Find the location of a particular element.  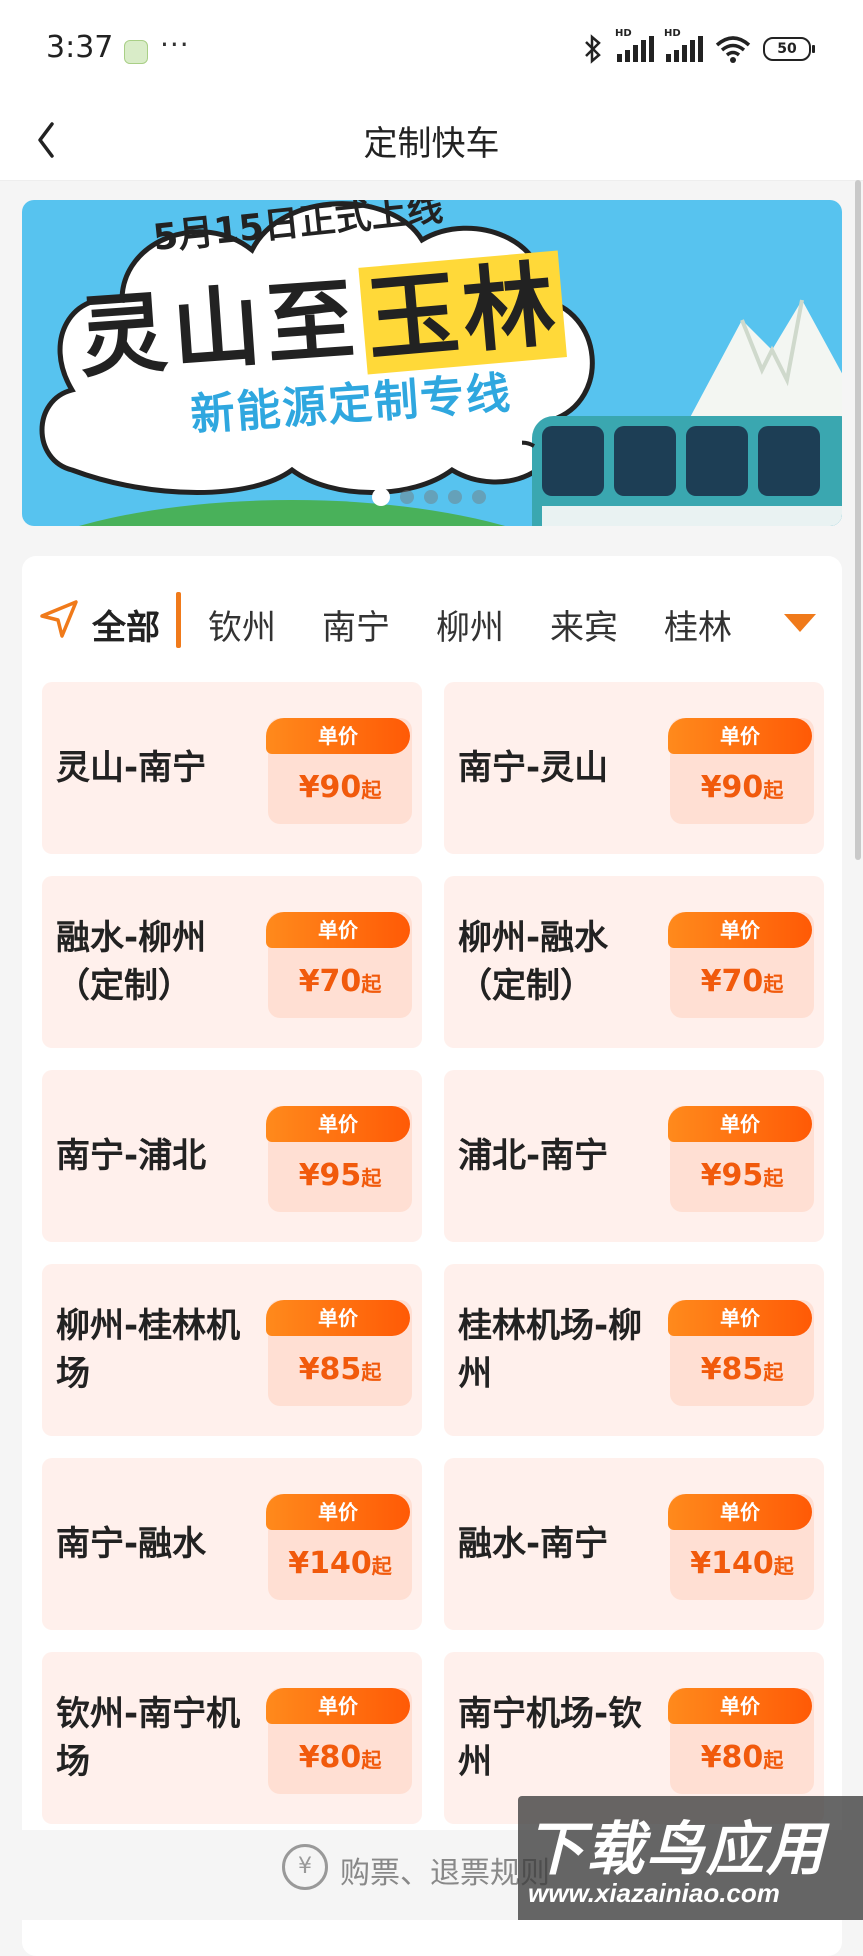

route-item: 灵山-南宁 单价 ¥90起 is located at coordinates (232, 768).